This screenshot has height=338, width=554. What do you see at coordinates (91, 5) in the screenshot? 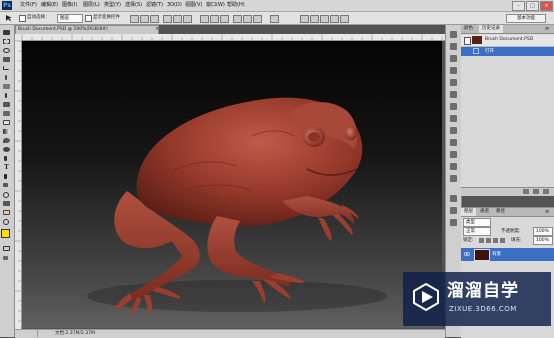
I see `menu-layer: 图层(L)` at bounding box center [91, 5].